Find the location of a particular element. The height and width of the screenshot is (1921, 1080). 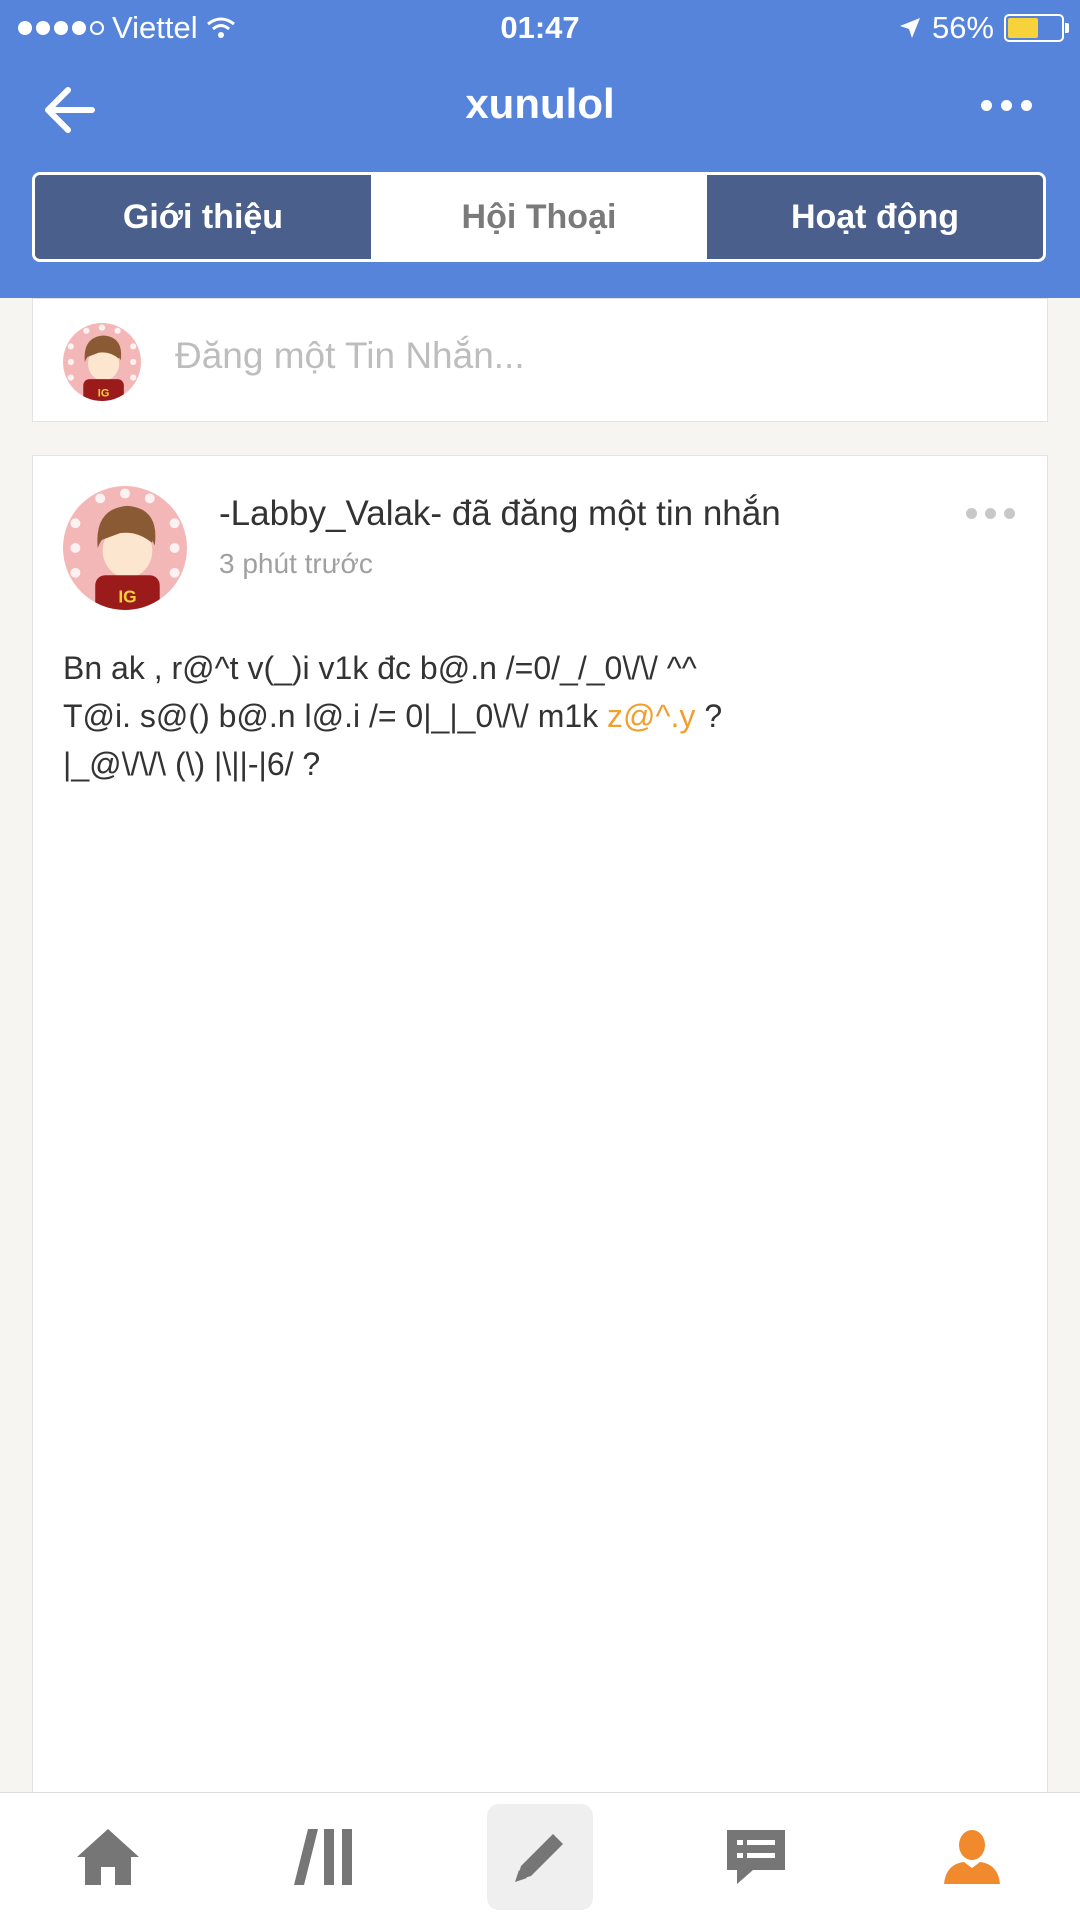

post-options-button is located at coordinates (990, 513).